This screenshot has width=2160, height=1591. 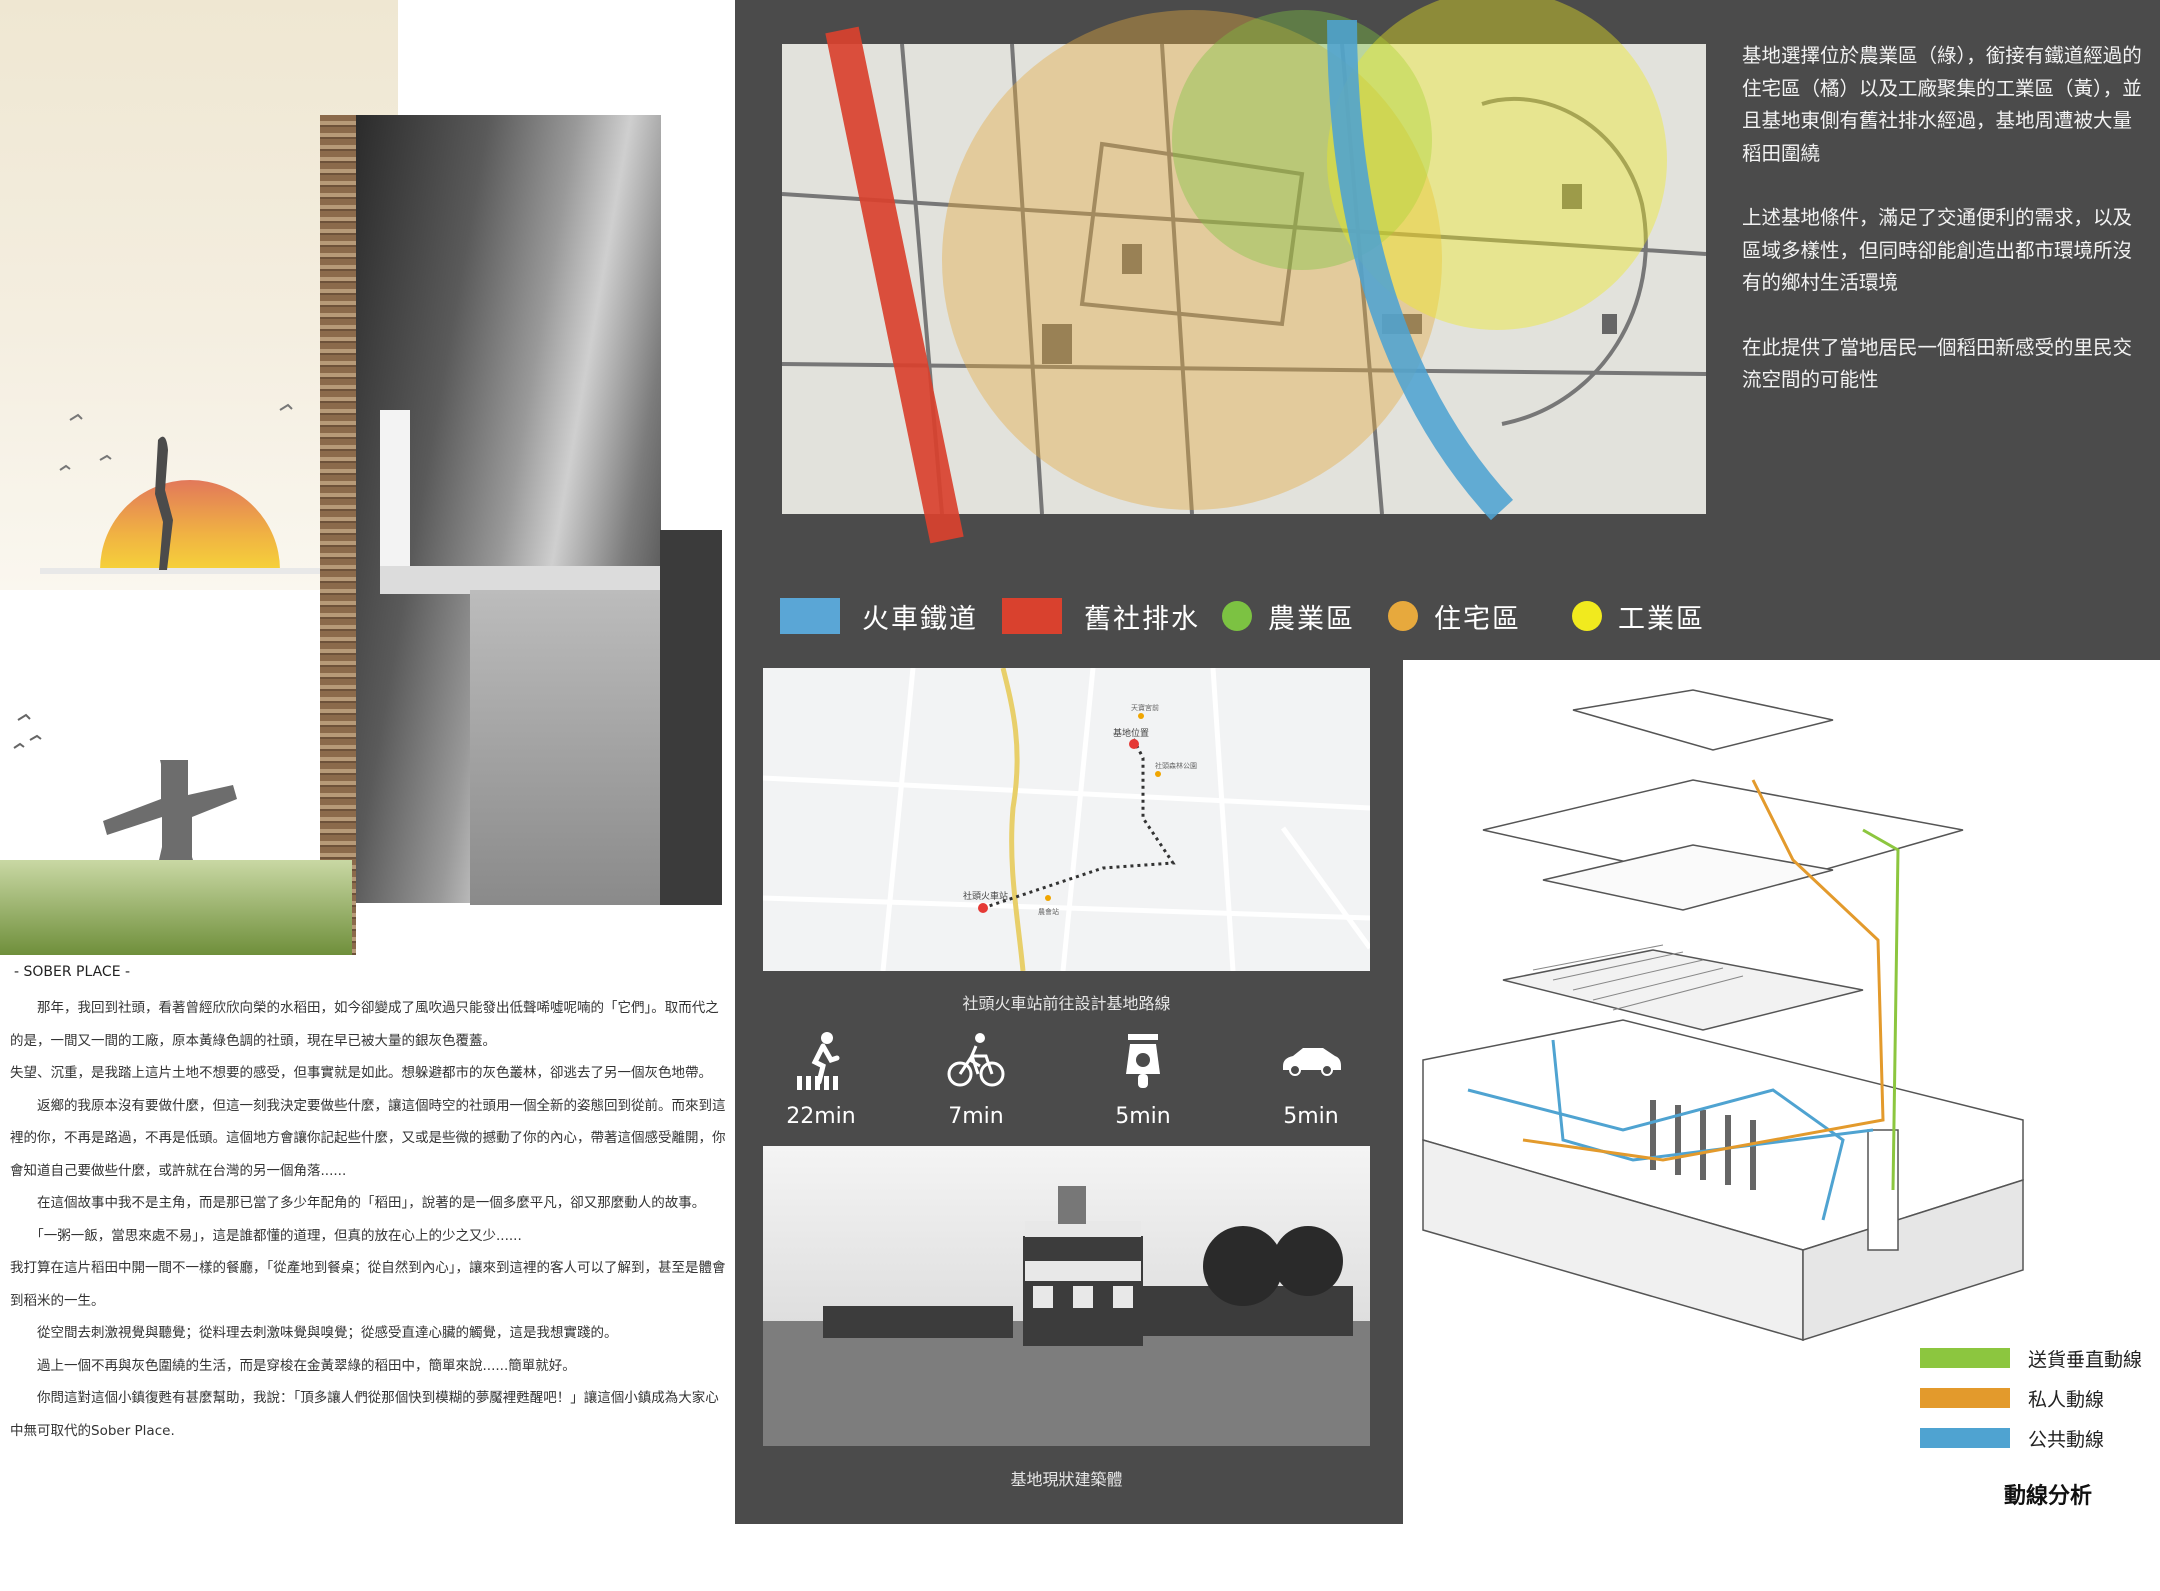 I want to click on circulation-label: 公共動線, so click(x=2066, y=1439).